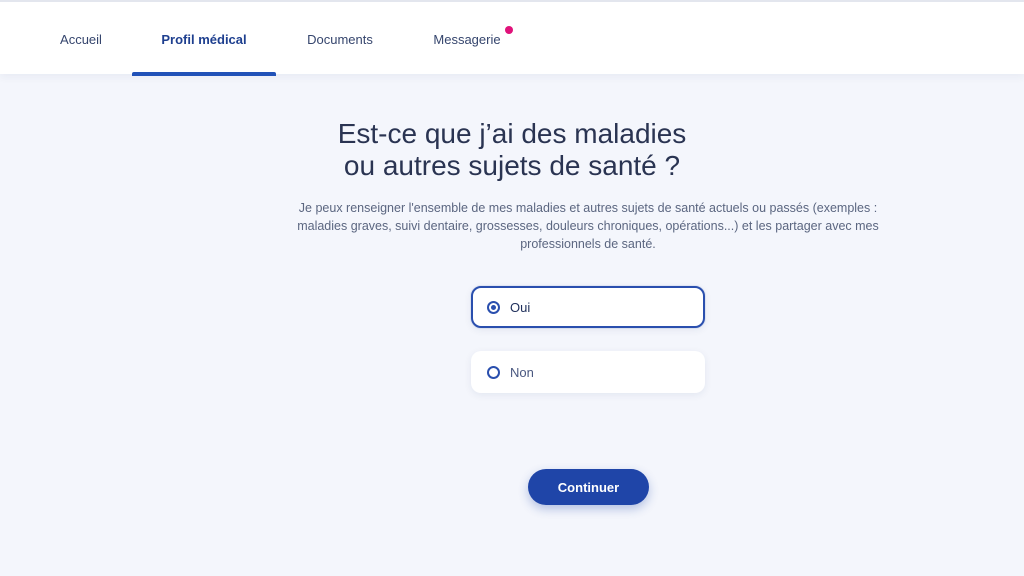 This screenshot has height=576, width=1024. I want to click on tab-profil-medical: Profil médical, so click(204, 39).